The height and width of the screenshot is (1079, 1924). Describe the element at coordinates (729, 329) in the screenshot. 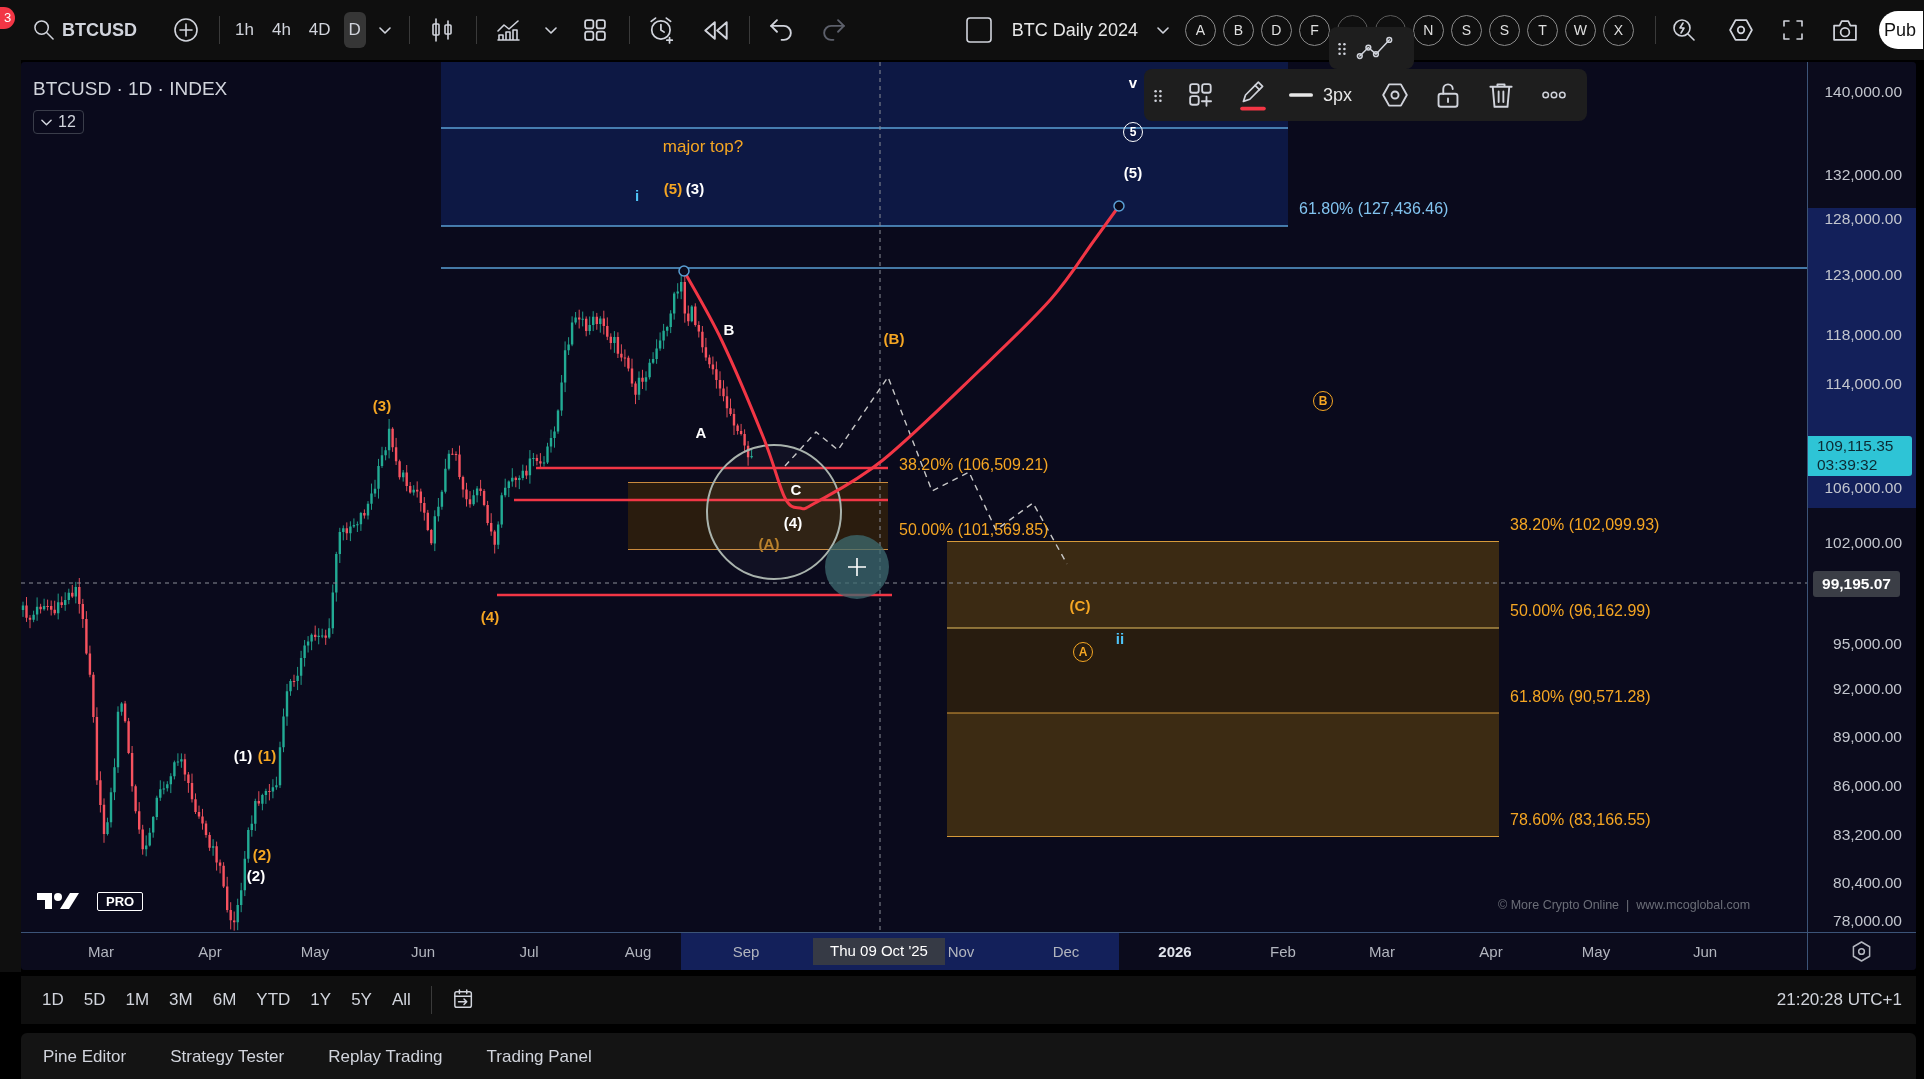

I see `wave-label: B` at that location.